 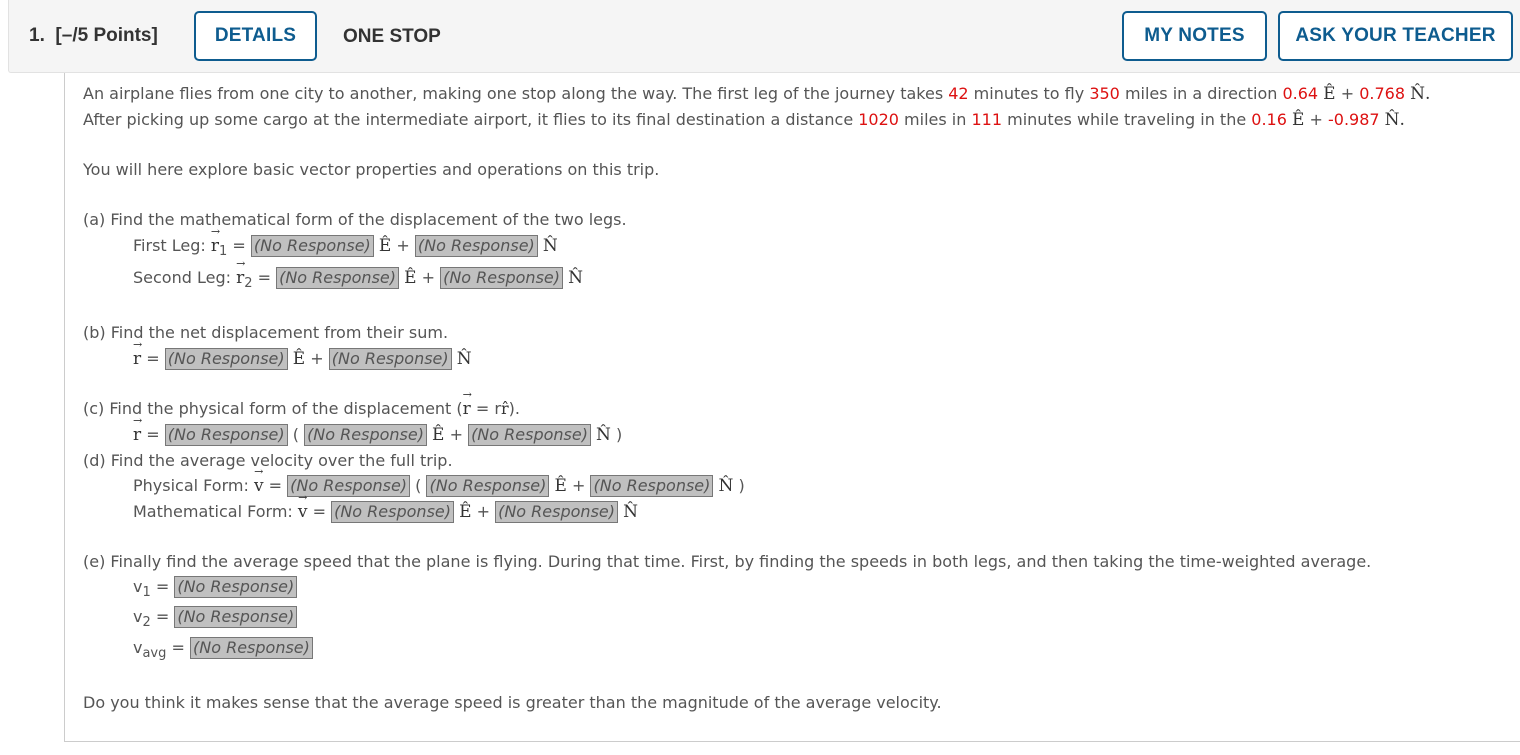 I want to click on distance-leg-1: 350, so click(x=1104, y=93).